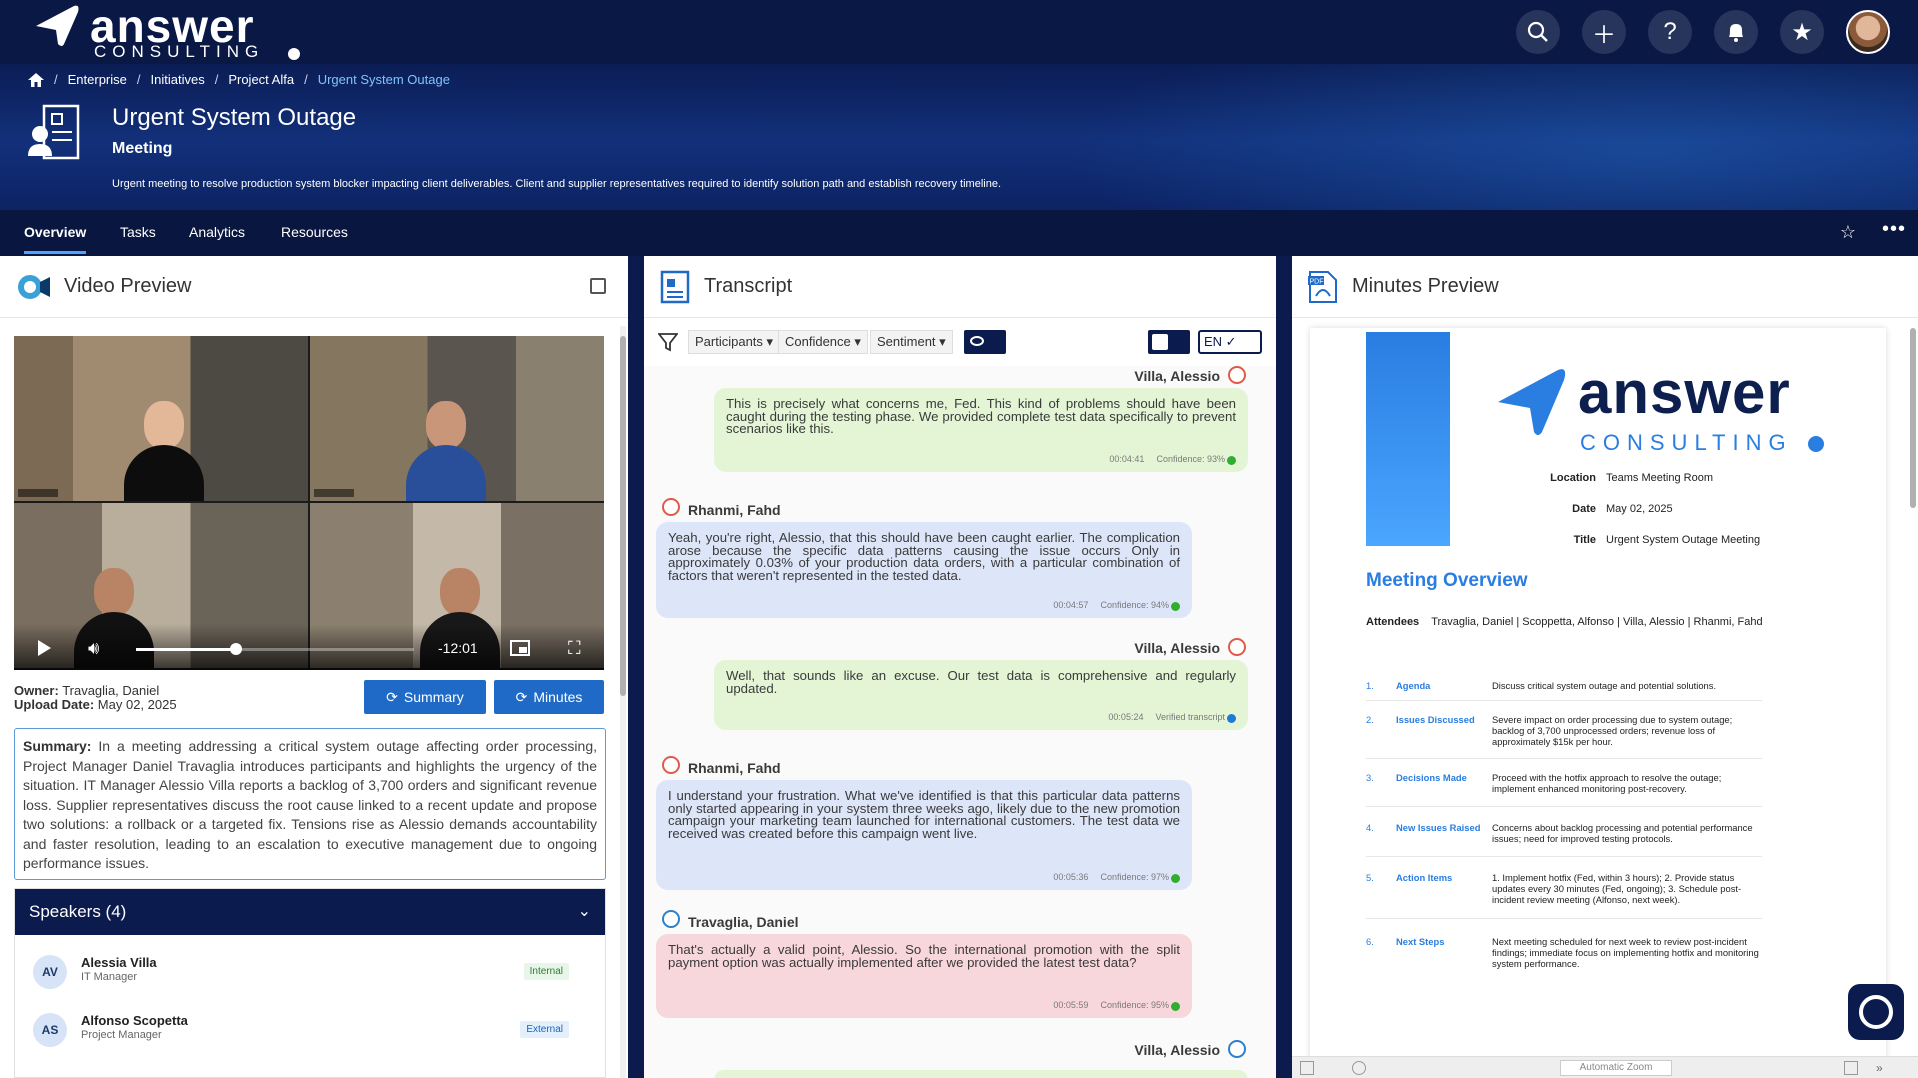  What do you see at coordinates (1408, 439) in the screenshot?
I see `doc-accent-bar` at bounding box center [1408, 439].